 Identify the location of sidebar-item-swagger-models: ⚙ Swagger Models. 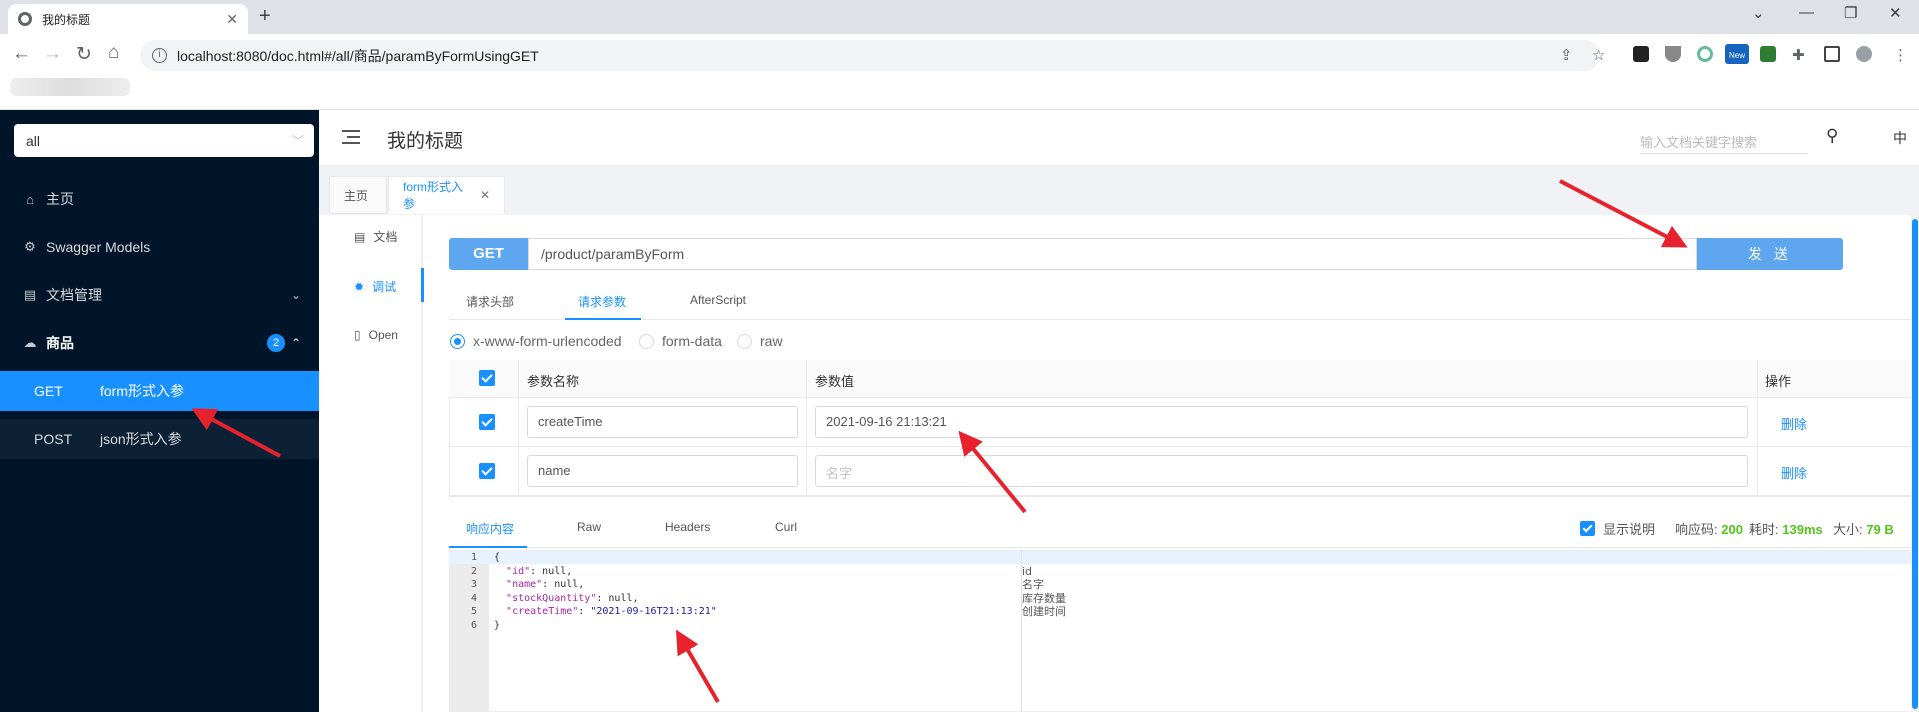
(159, 247).